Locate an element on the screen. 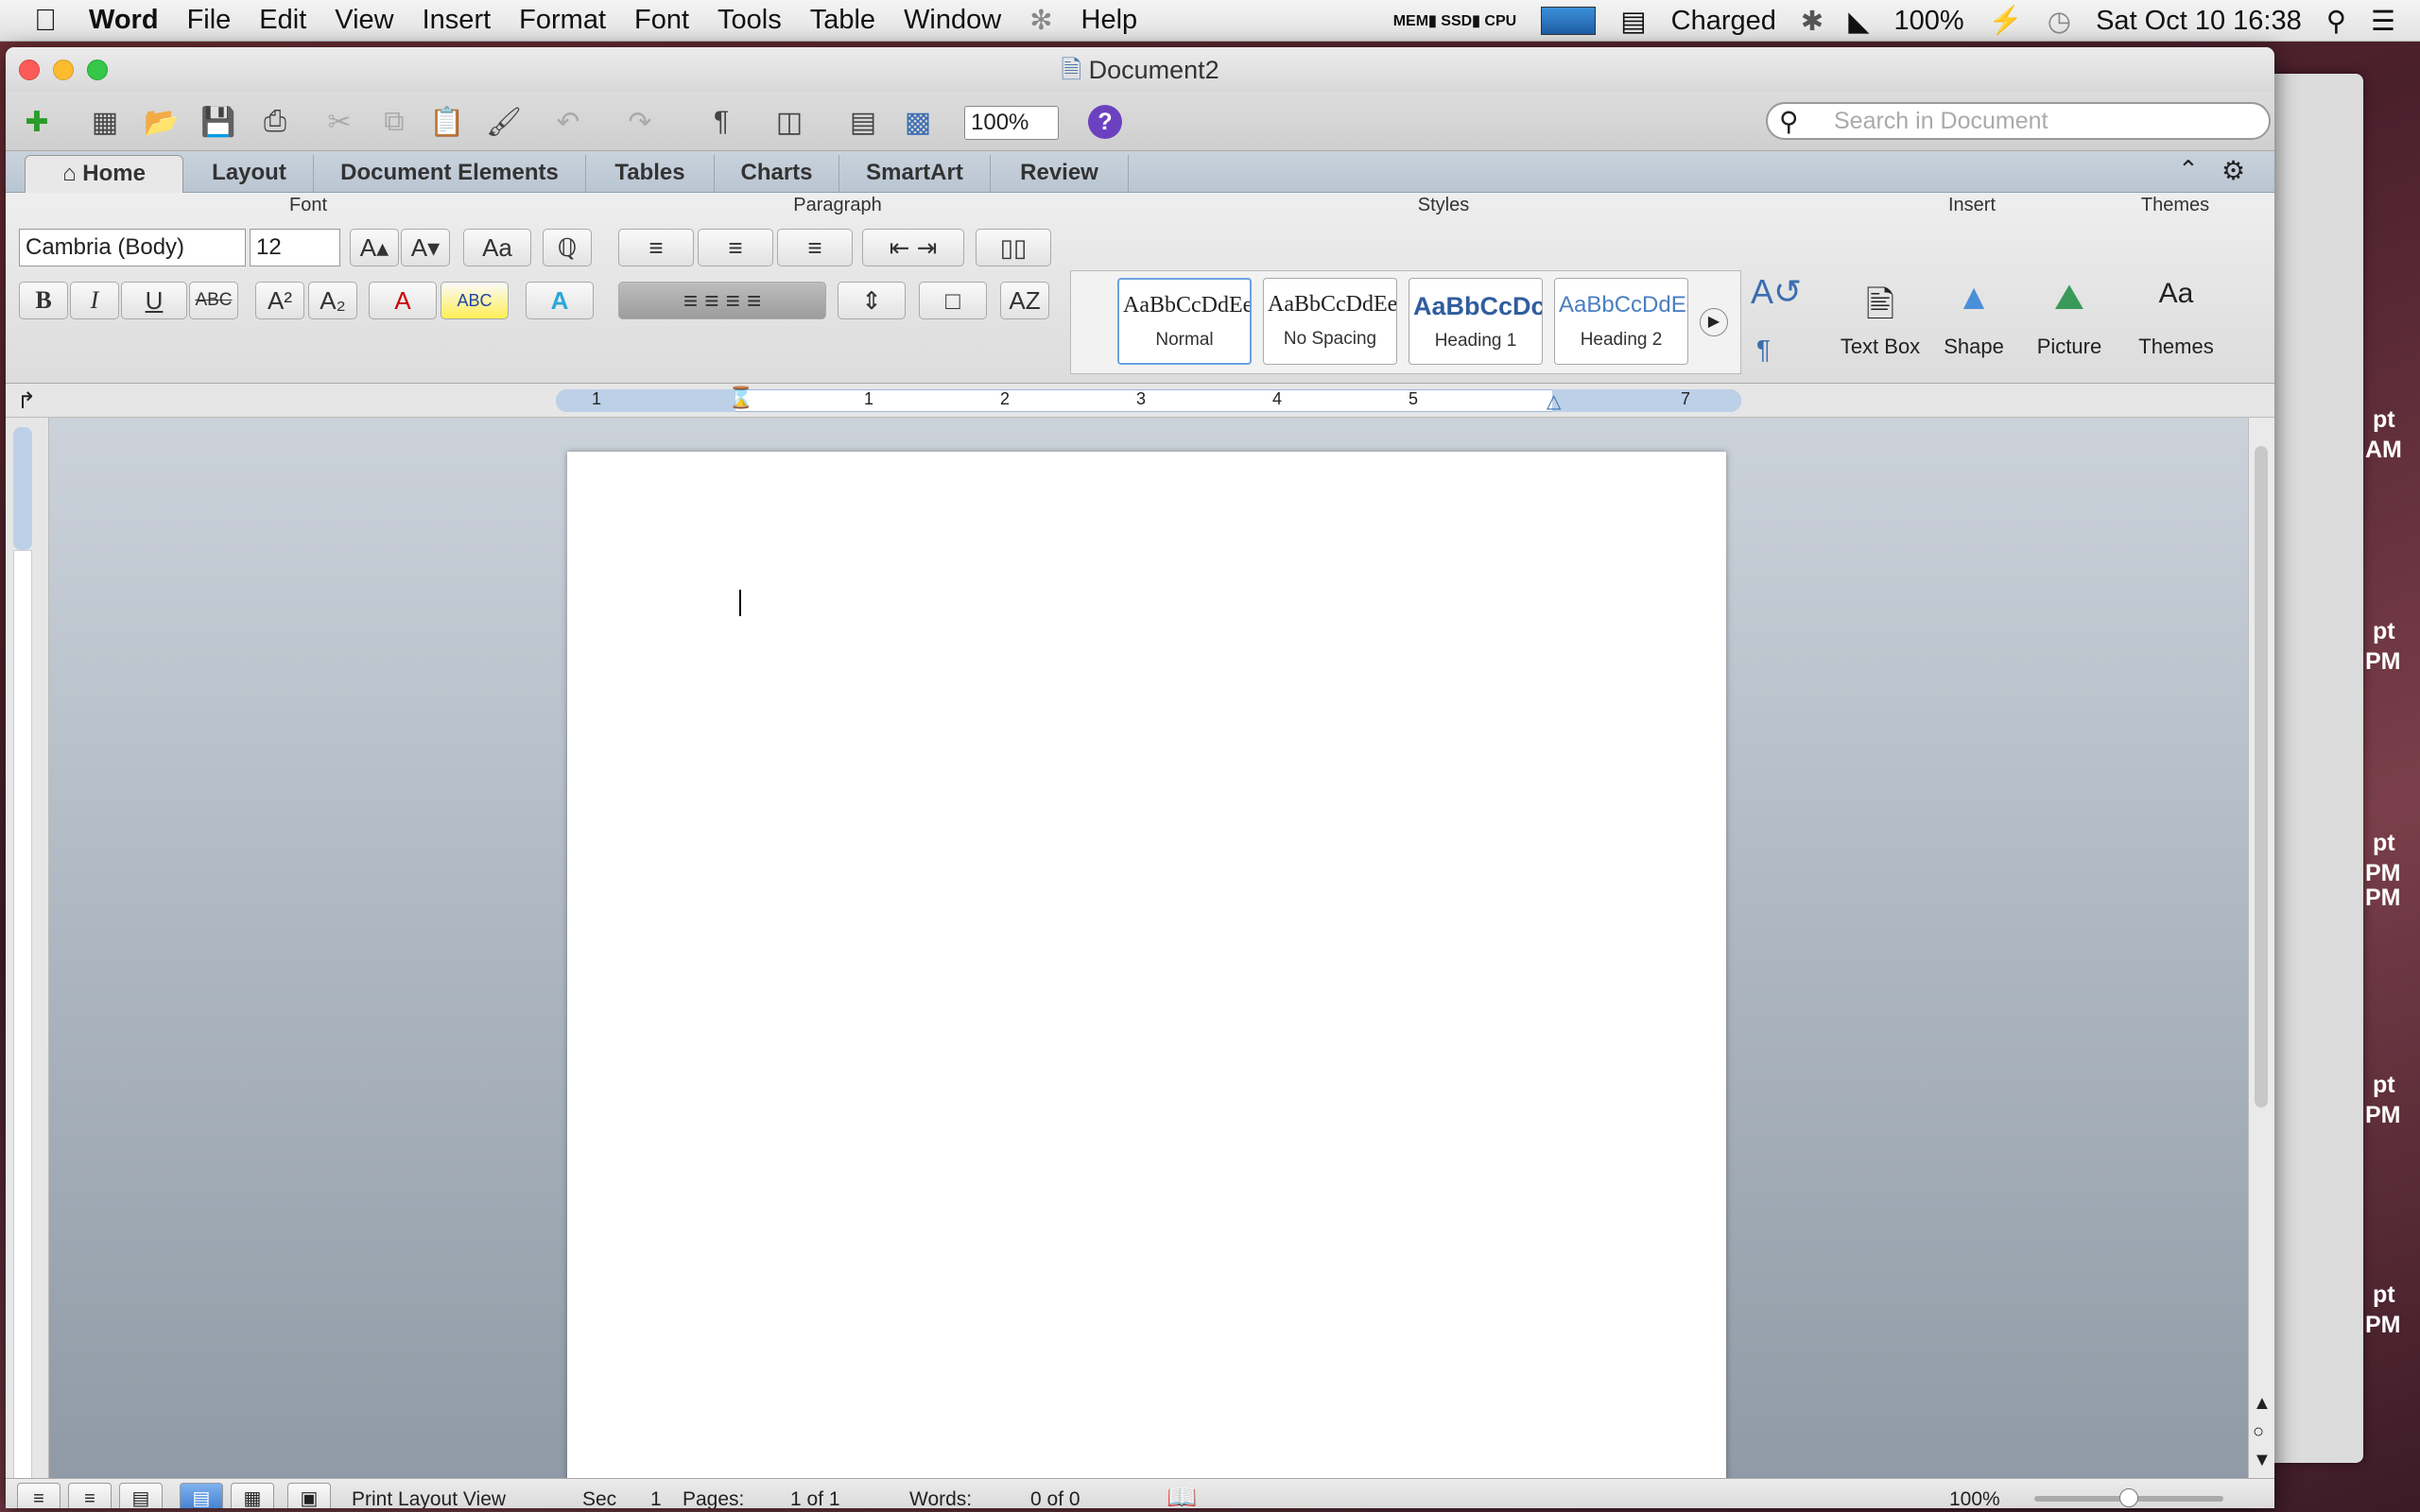 The width and height of the screenshot is (2420, 1512). view-icon: ▤ is located at coordinates (863, 122).